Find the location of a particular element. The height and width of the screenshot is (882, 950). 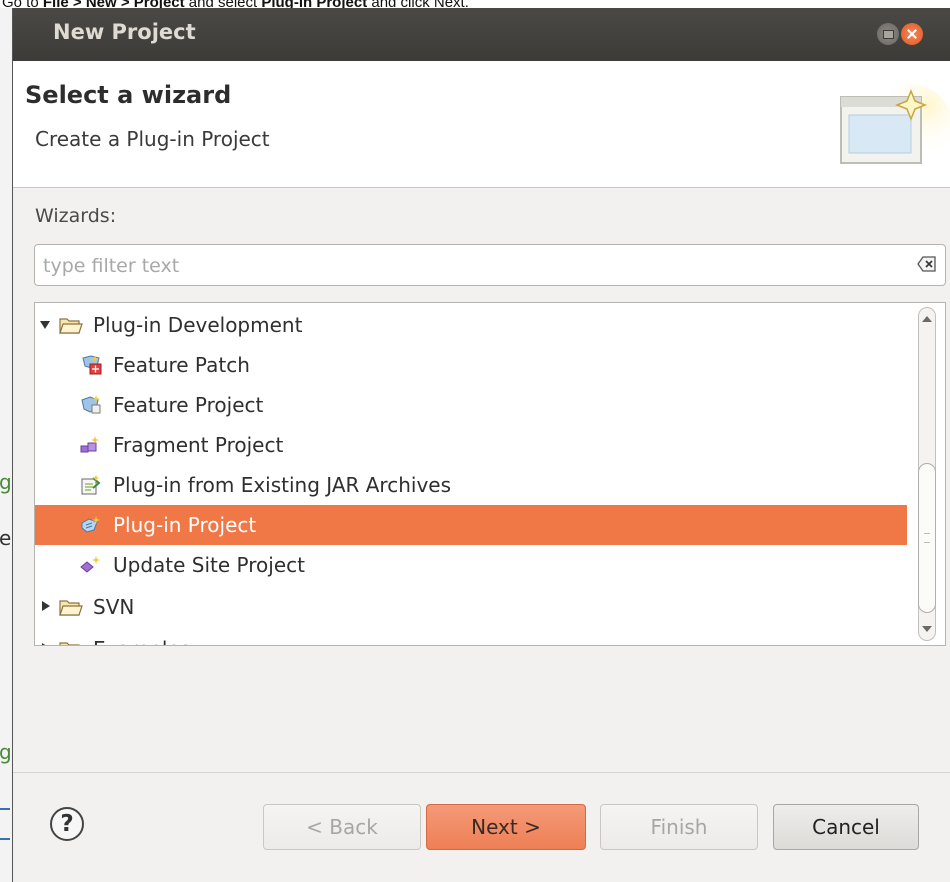

close-button is located at coordinates (912, 34).